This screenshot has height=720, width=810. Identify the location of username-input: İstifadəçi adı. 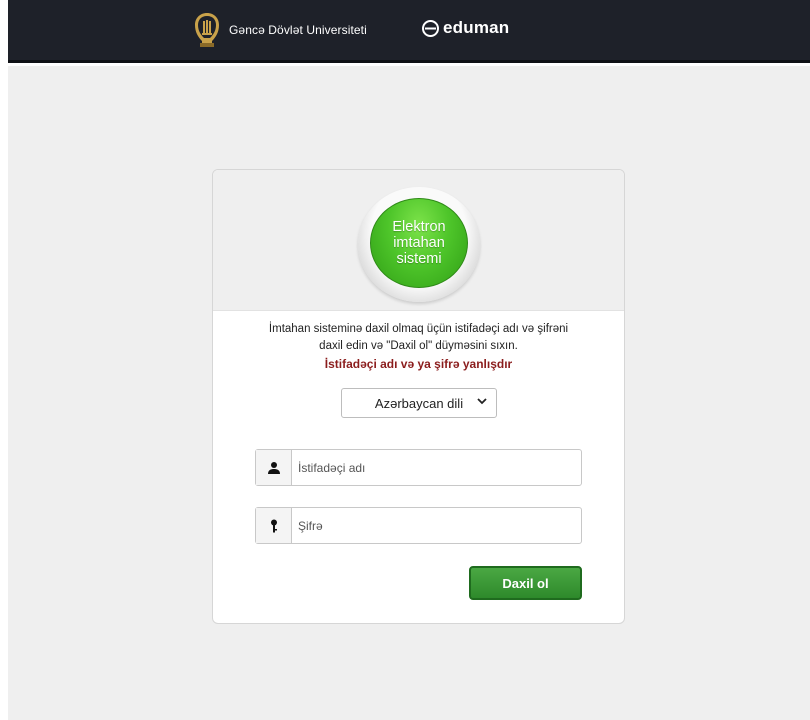
(331, 468).